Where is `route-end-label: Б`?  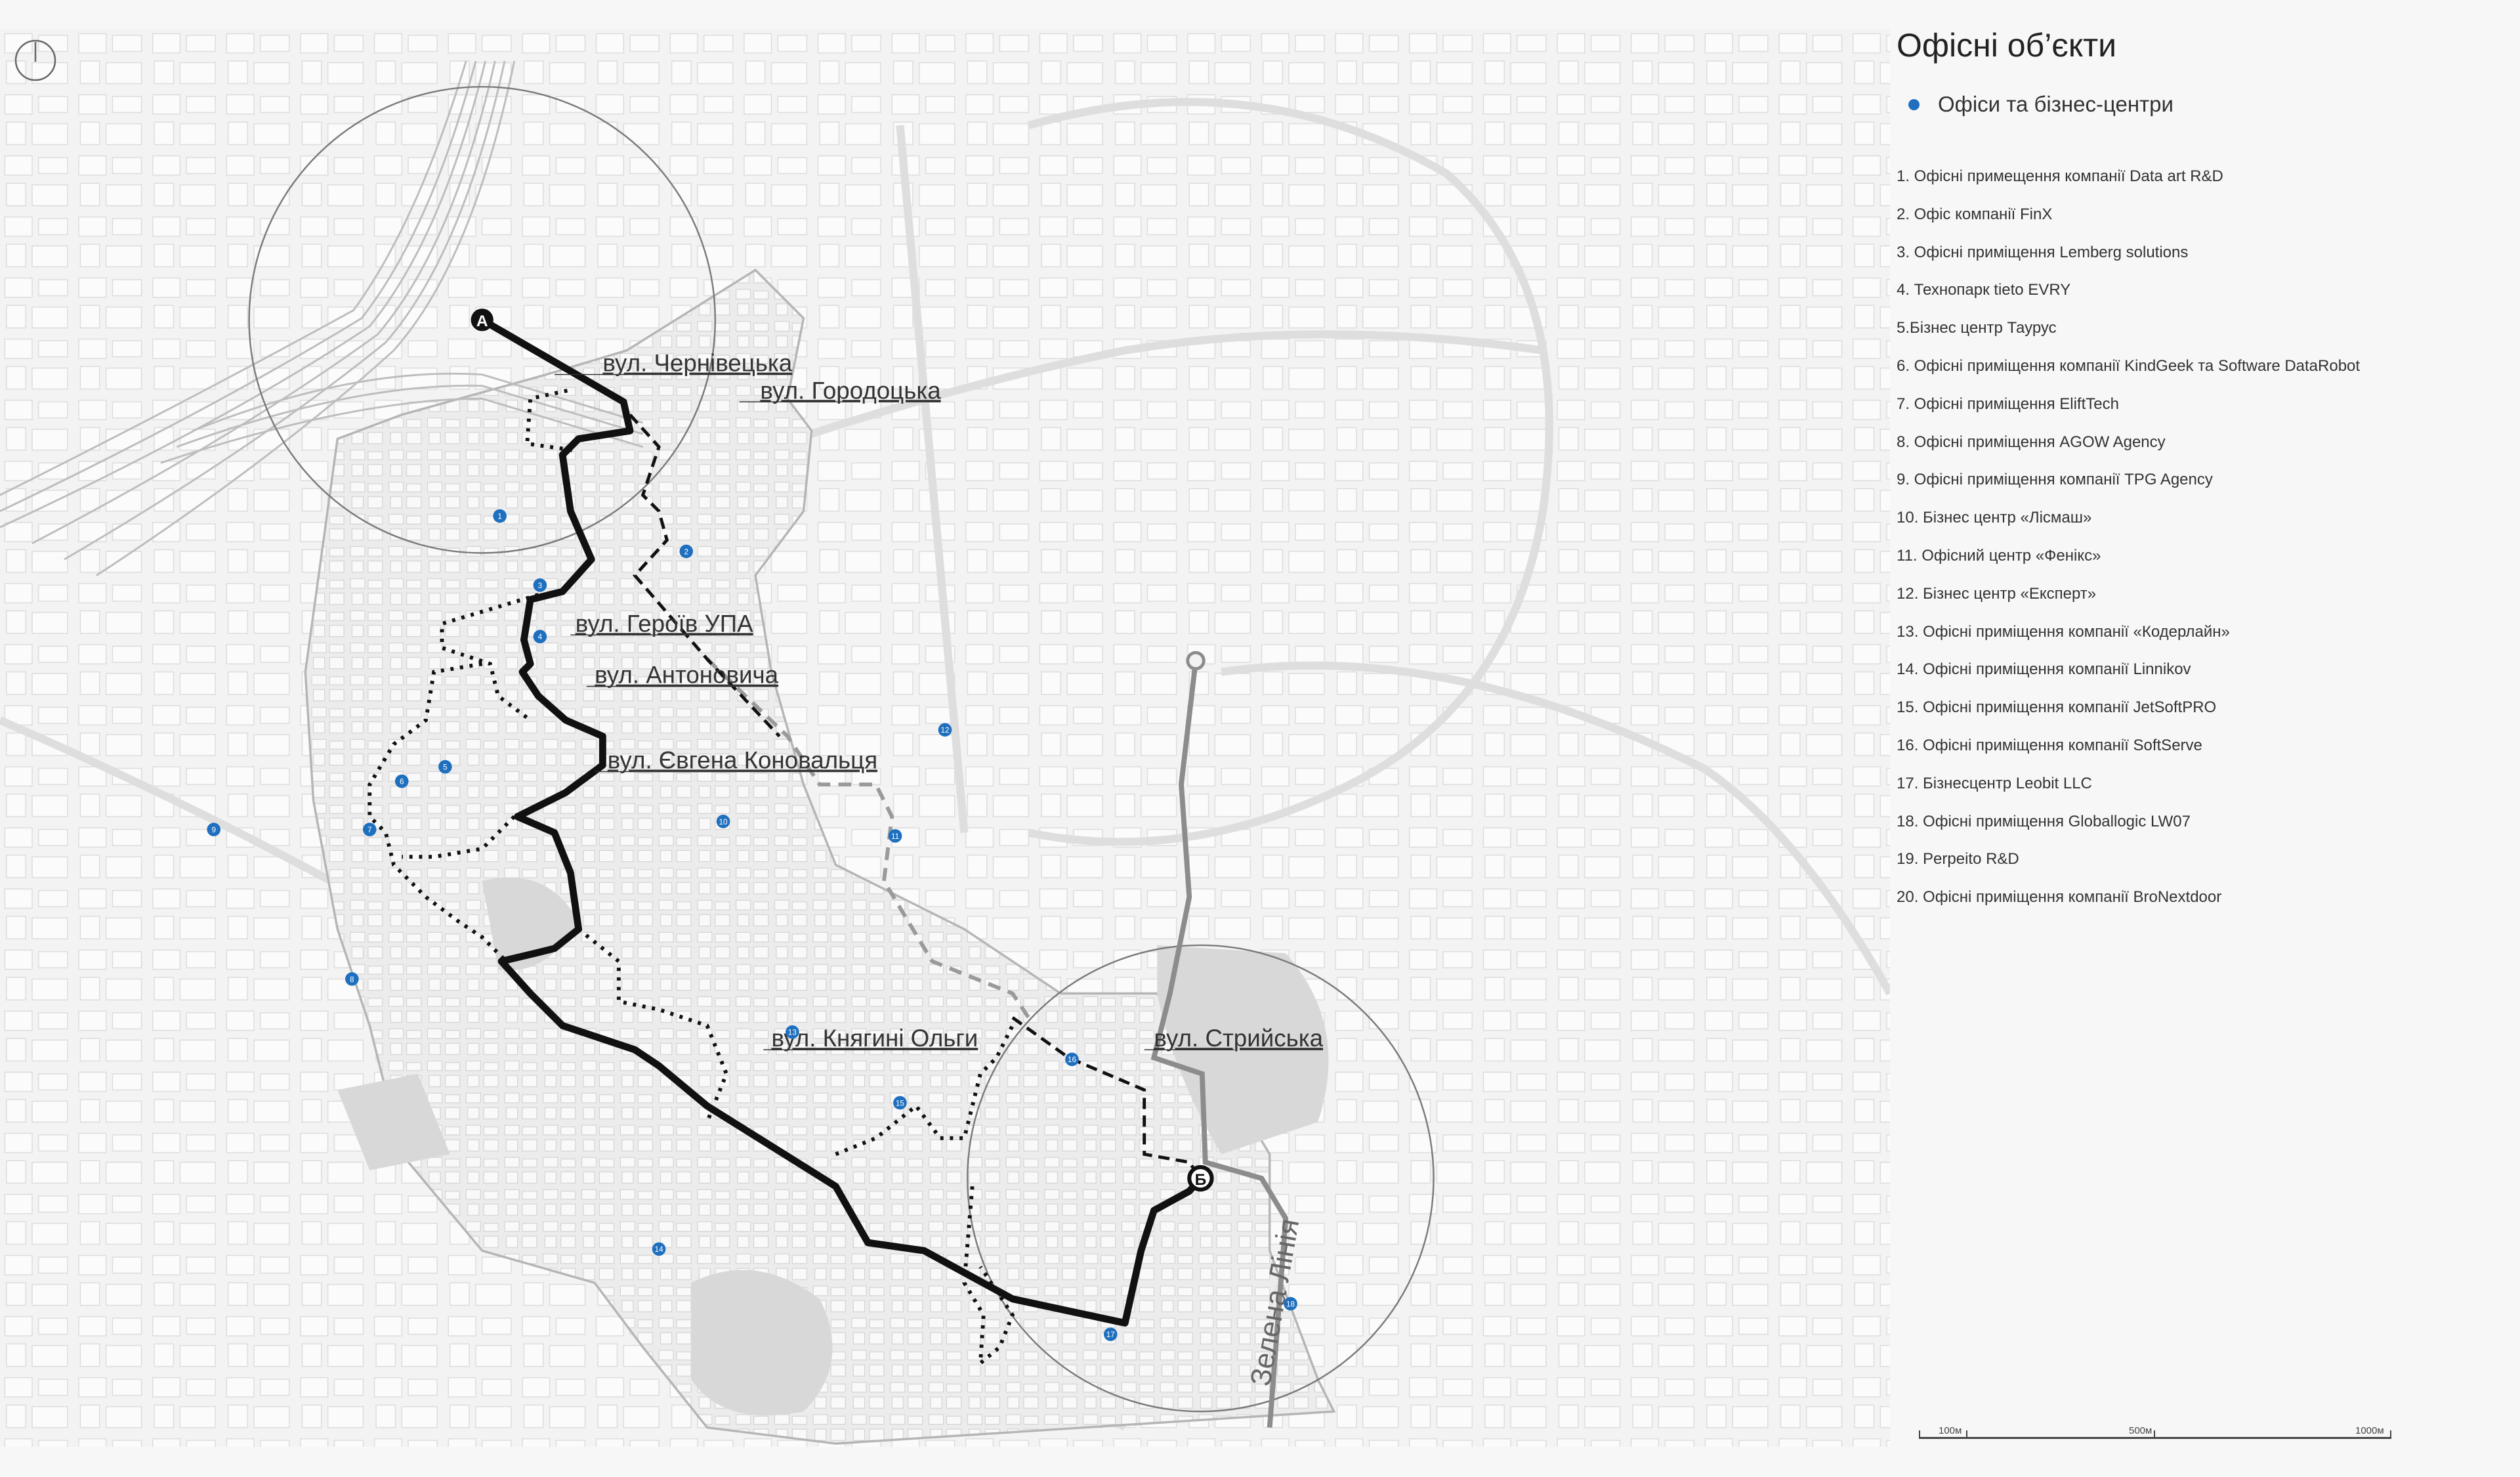 route-end-label: Б is located at coordinates (1201, 1180).